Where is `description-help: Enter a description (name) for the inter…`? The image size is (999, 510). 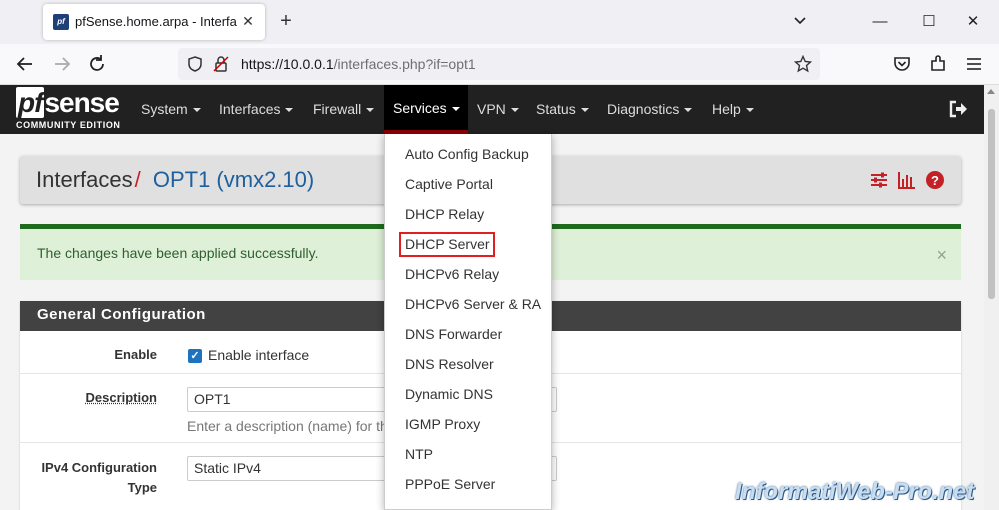 description-help: Enter a description (name) for the inter… is located at coordinates (287, 426).